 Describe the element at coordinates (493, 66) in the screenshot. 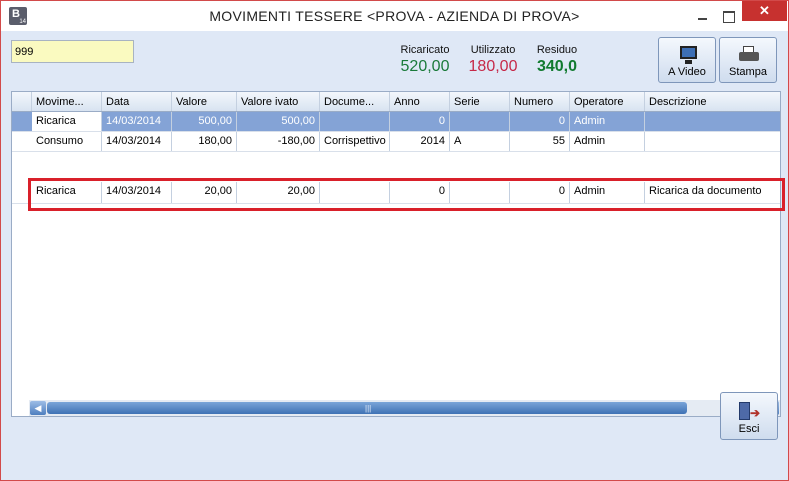

I see `utilizzato-value: 180,00` at that location.